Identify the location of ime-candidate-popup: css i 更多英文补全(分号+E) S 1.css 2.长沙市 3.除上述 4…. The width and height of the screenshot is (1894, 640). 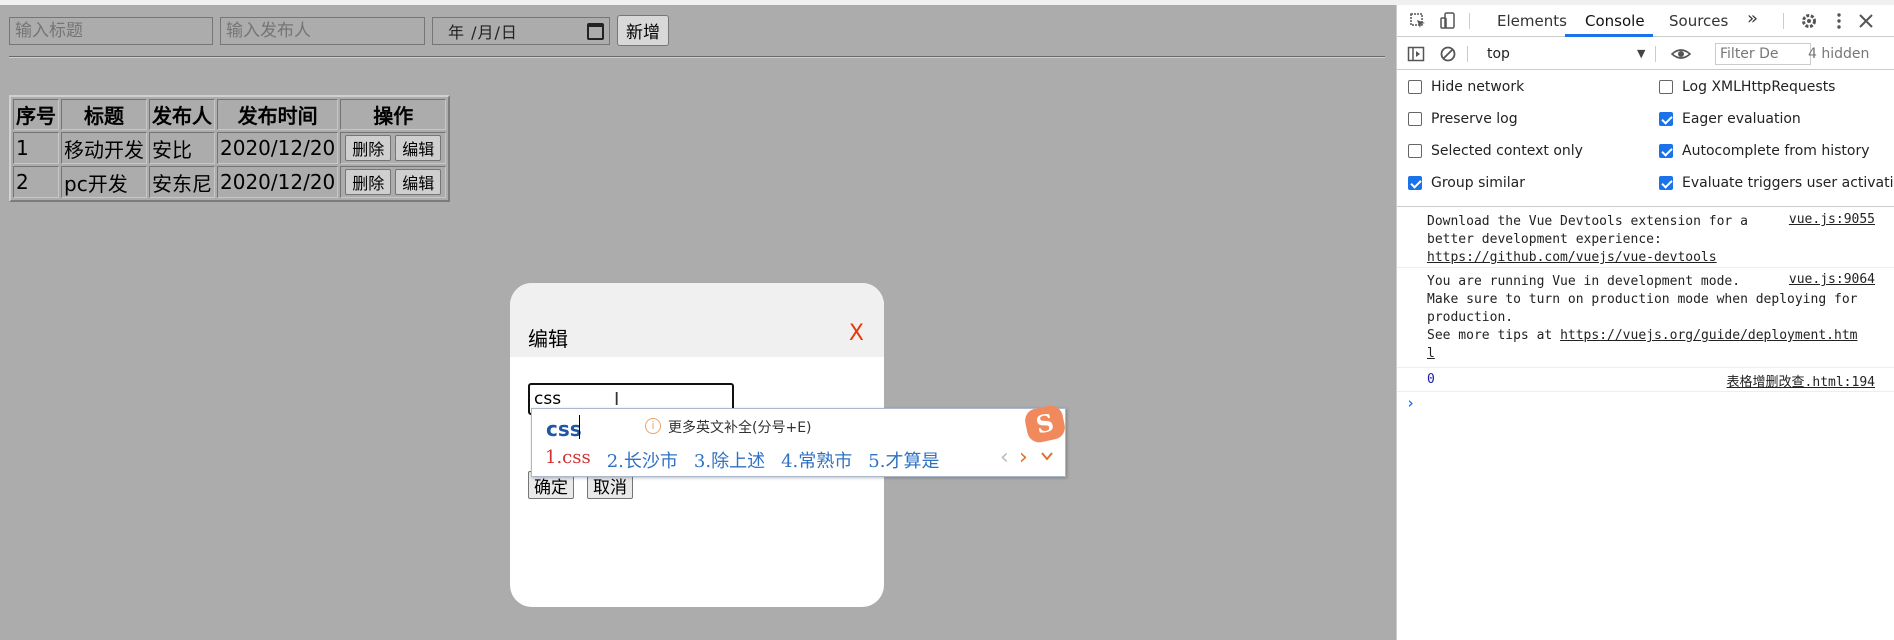
(799, 440).